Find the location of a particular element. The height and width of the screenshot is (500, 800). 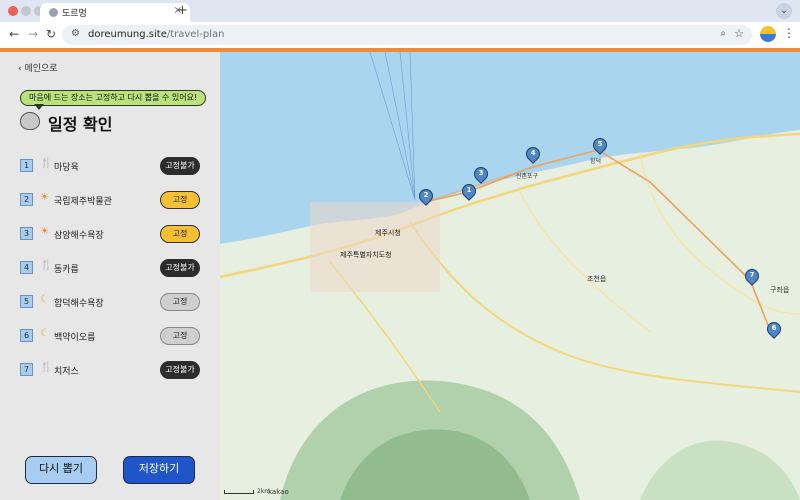

site-settings-icon: ⚙ is located at coordinates (75, 33).